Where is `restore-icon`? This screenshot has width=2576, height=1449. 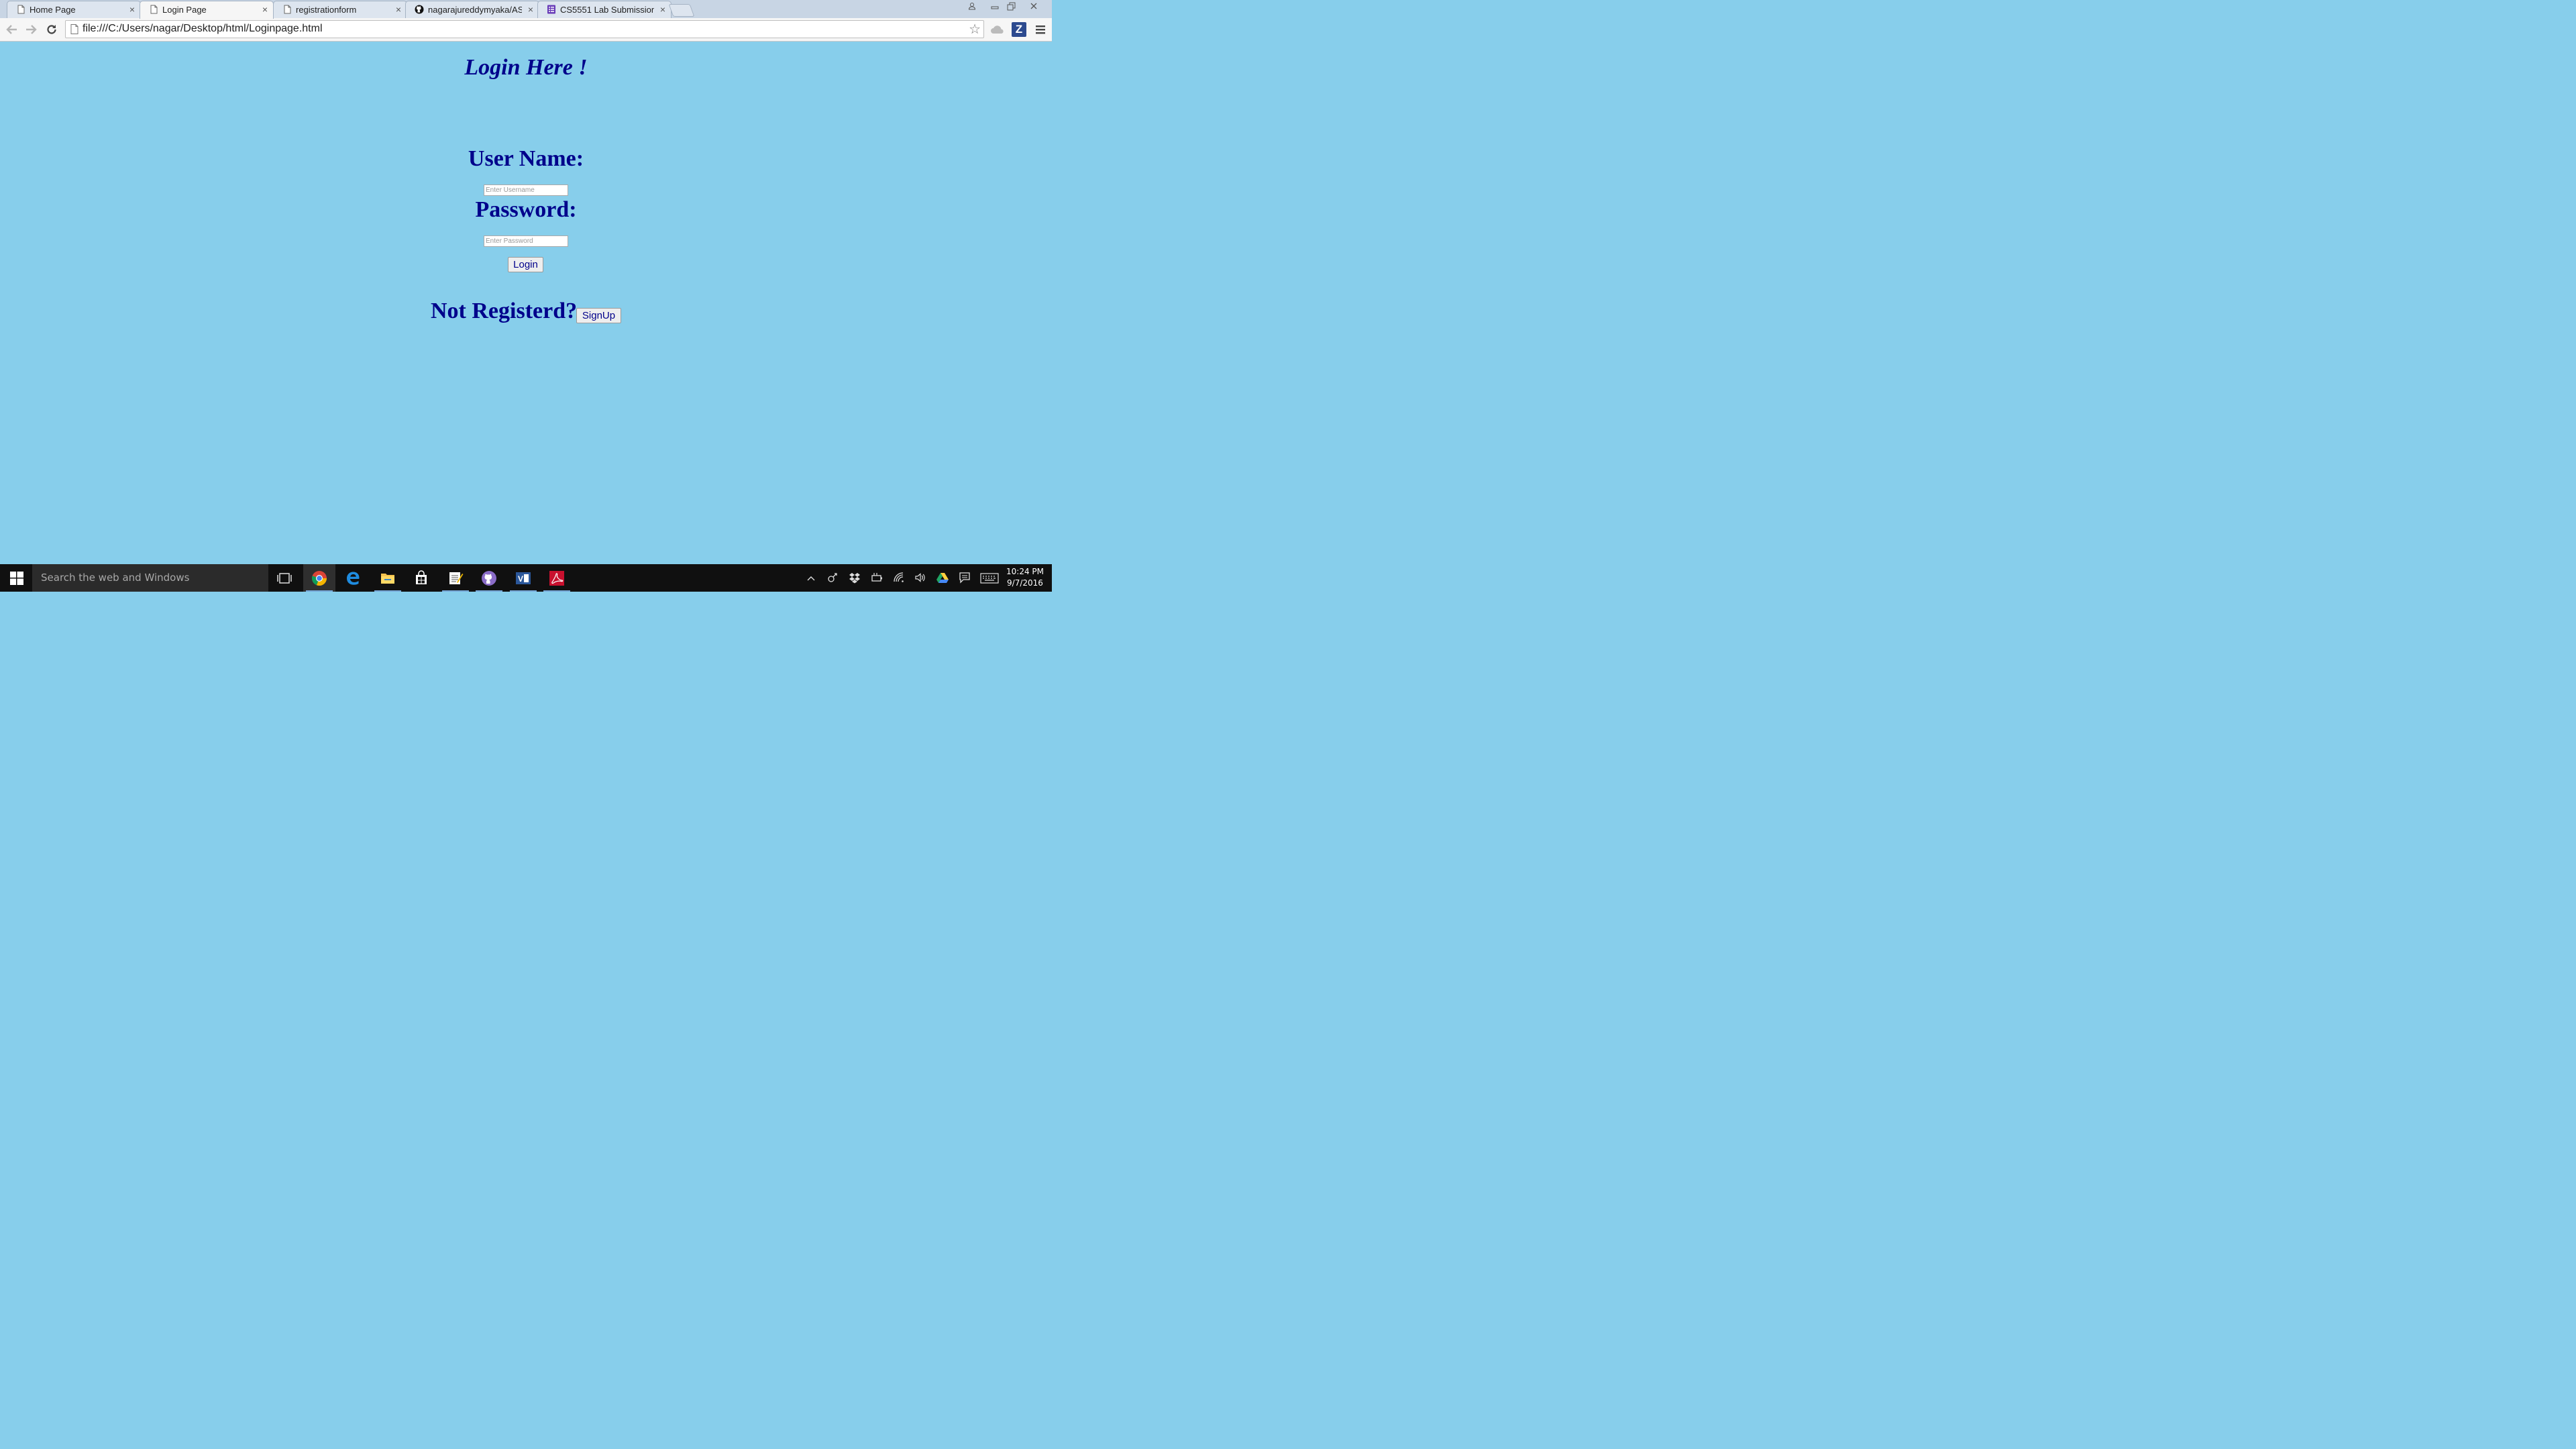 restore-icon is located at coordinates (1011, 6).